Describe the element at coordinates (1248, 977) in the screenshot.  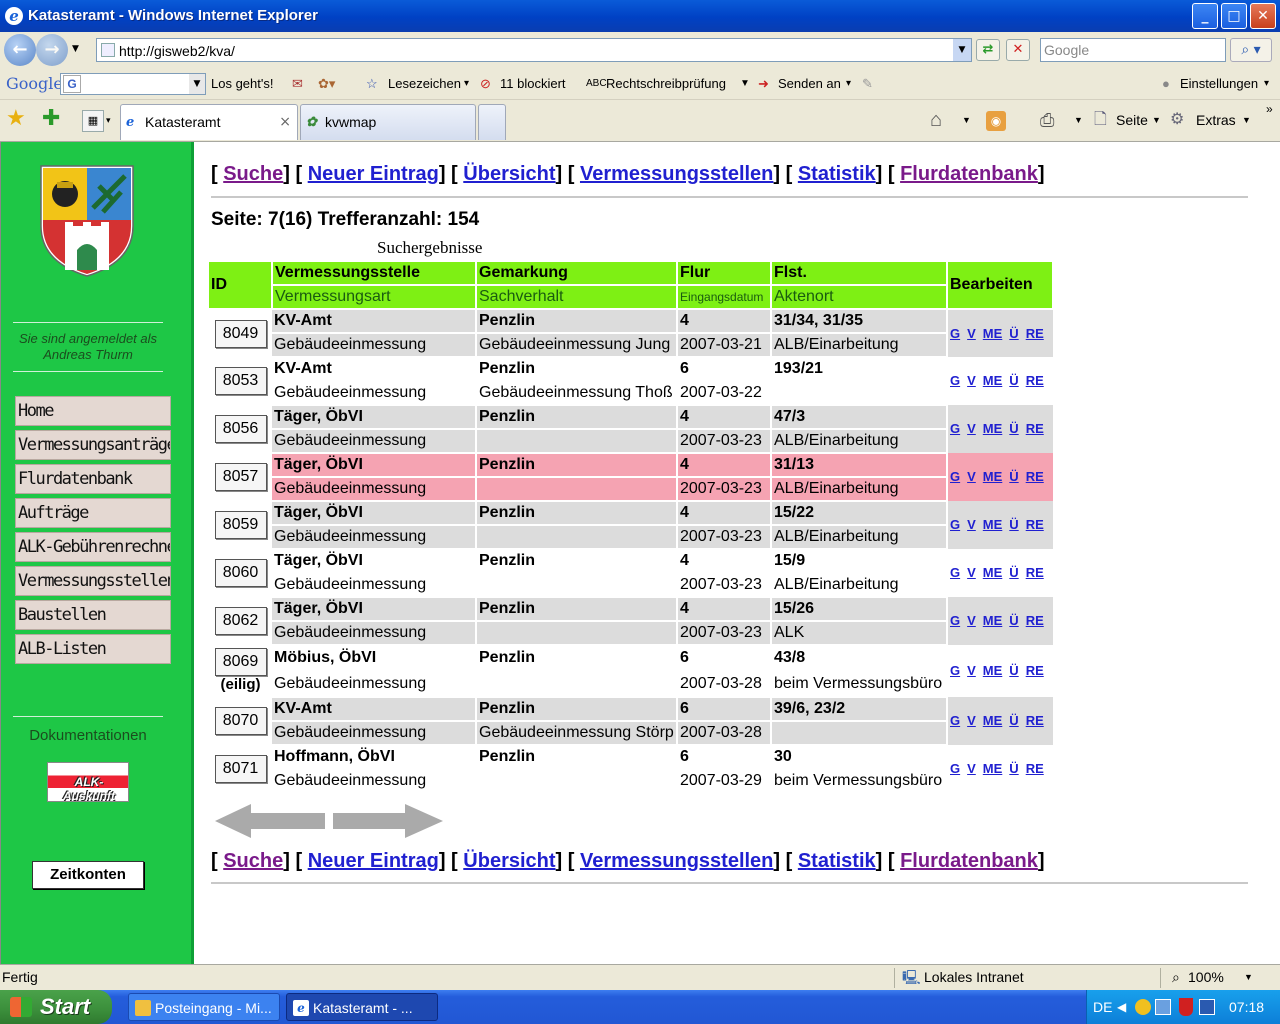
I see `zoom-dropdown-icon: ▼` at that location.